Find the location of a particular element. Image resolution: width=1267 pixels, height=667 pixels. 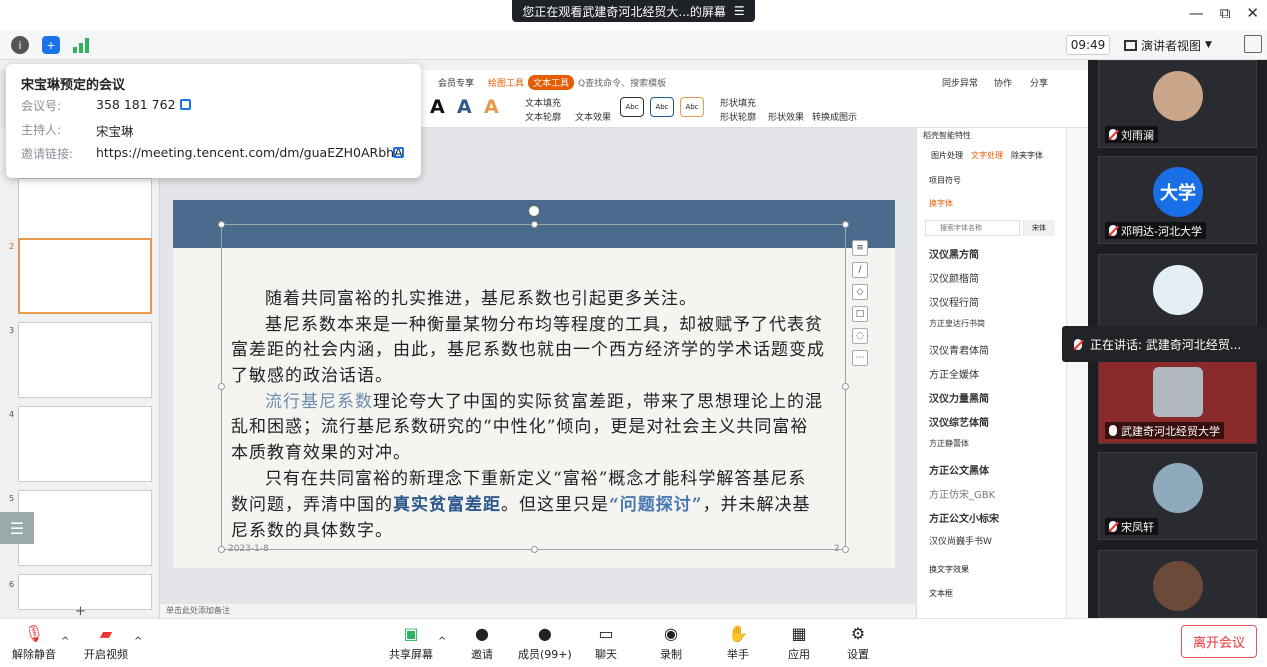

slide-paragraph-4a: 只有在共同富裕的新理念下重新定义“富裕”概念才能科学解答基尼系 is located at coordinates (535, 476).